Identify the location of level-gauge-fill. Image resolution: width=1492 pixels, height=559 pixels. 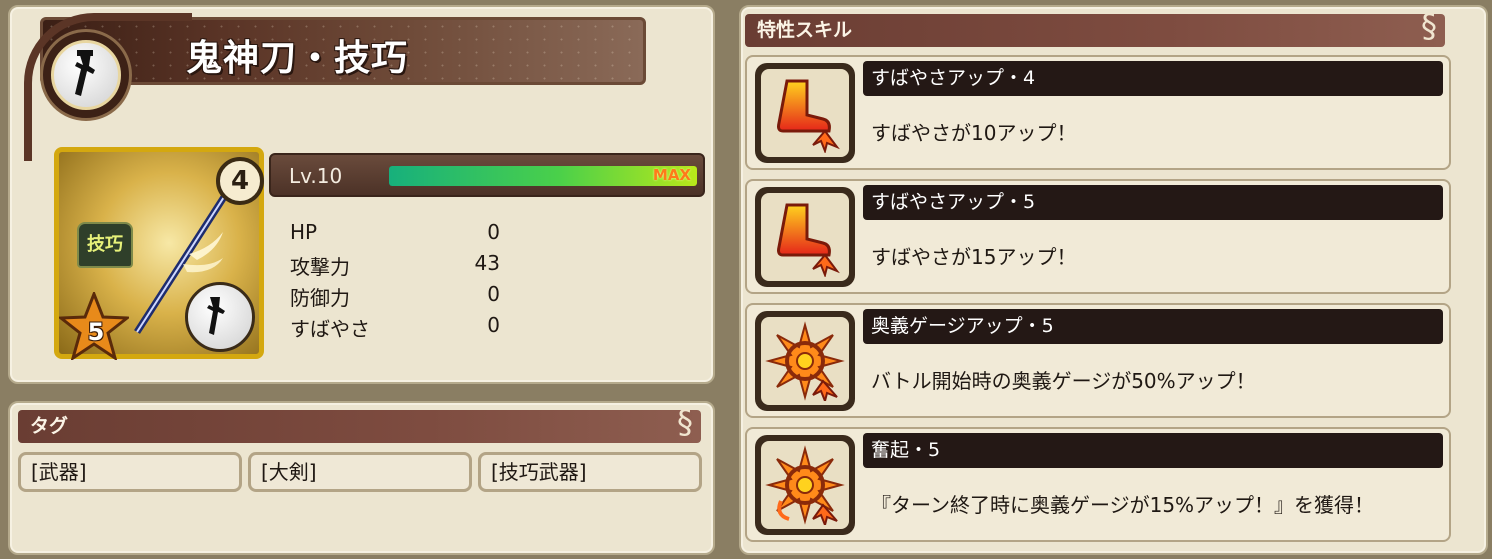
(543, 176).